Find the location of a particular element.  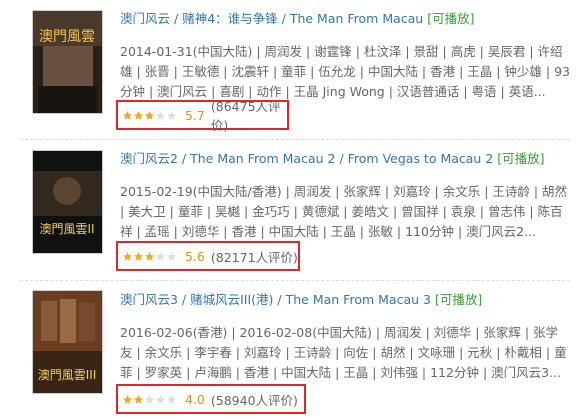

rating-votes-link: (58940人评价) is located at coordinates (254, 399).